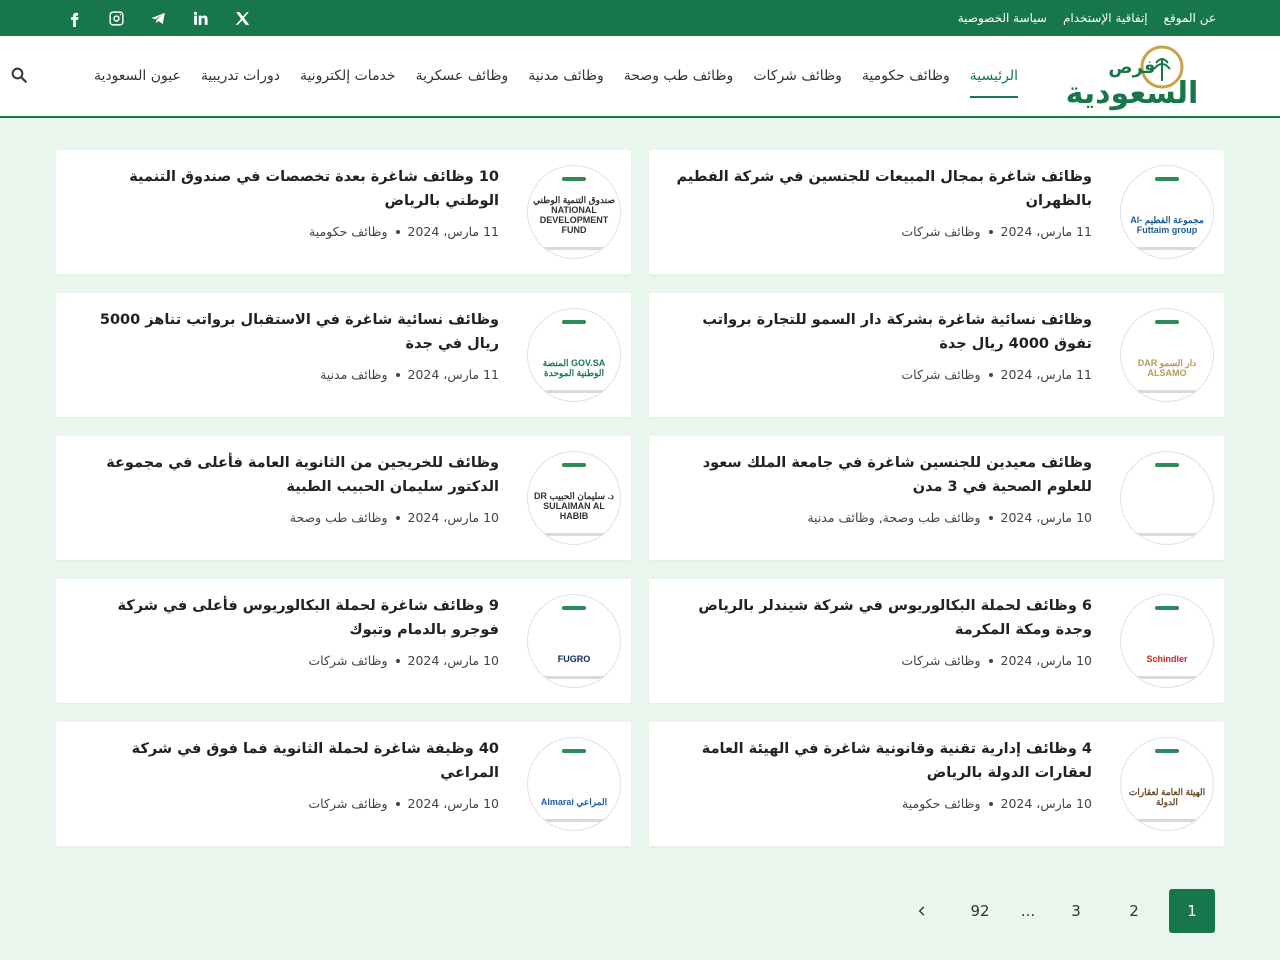  What do you see at coordinates (1167, 355) in the screenshot?
I see `post-thumbnail: دار السمو DAR ALSAMO` at bounding box center [1167, 355].